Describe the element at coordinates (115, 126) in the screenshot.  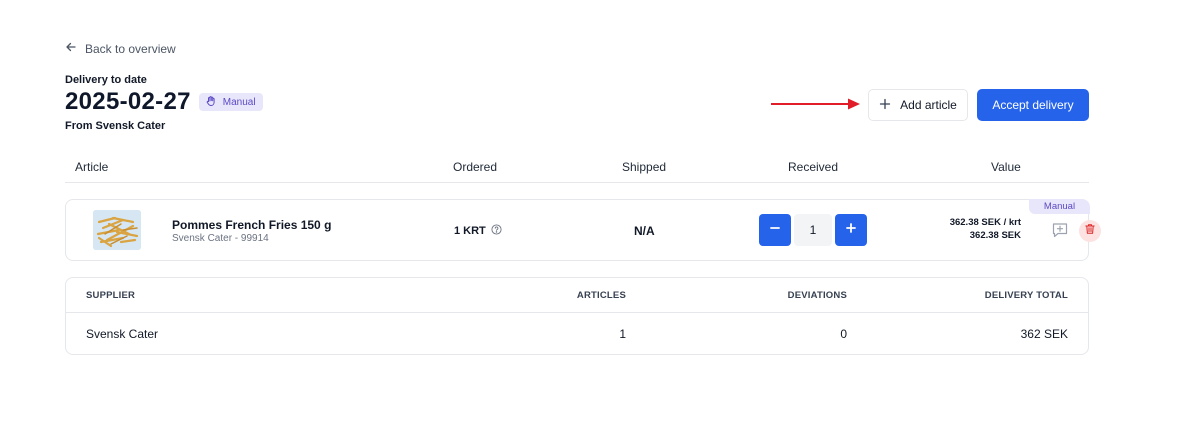
I see `supplier-origin: From Svensk Cater` at that location.